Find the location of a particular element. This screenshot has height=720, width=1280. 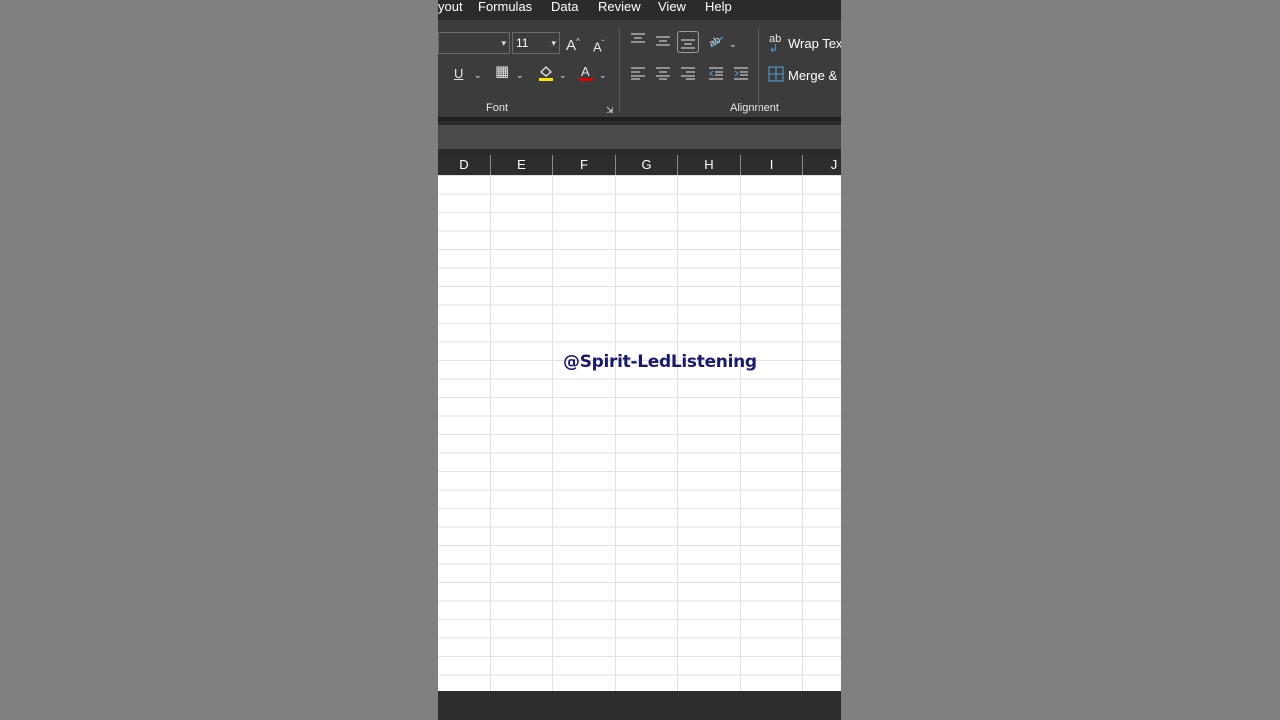

font-color-icon: A is located at coordinates (586, 75).